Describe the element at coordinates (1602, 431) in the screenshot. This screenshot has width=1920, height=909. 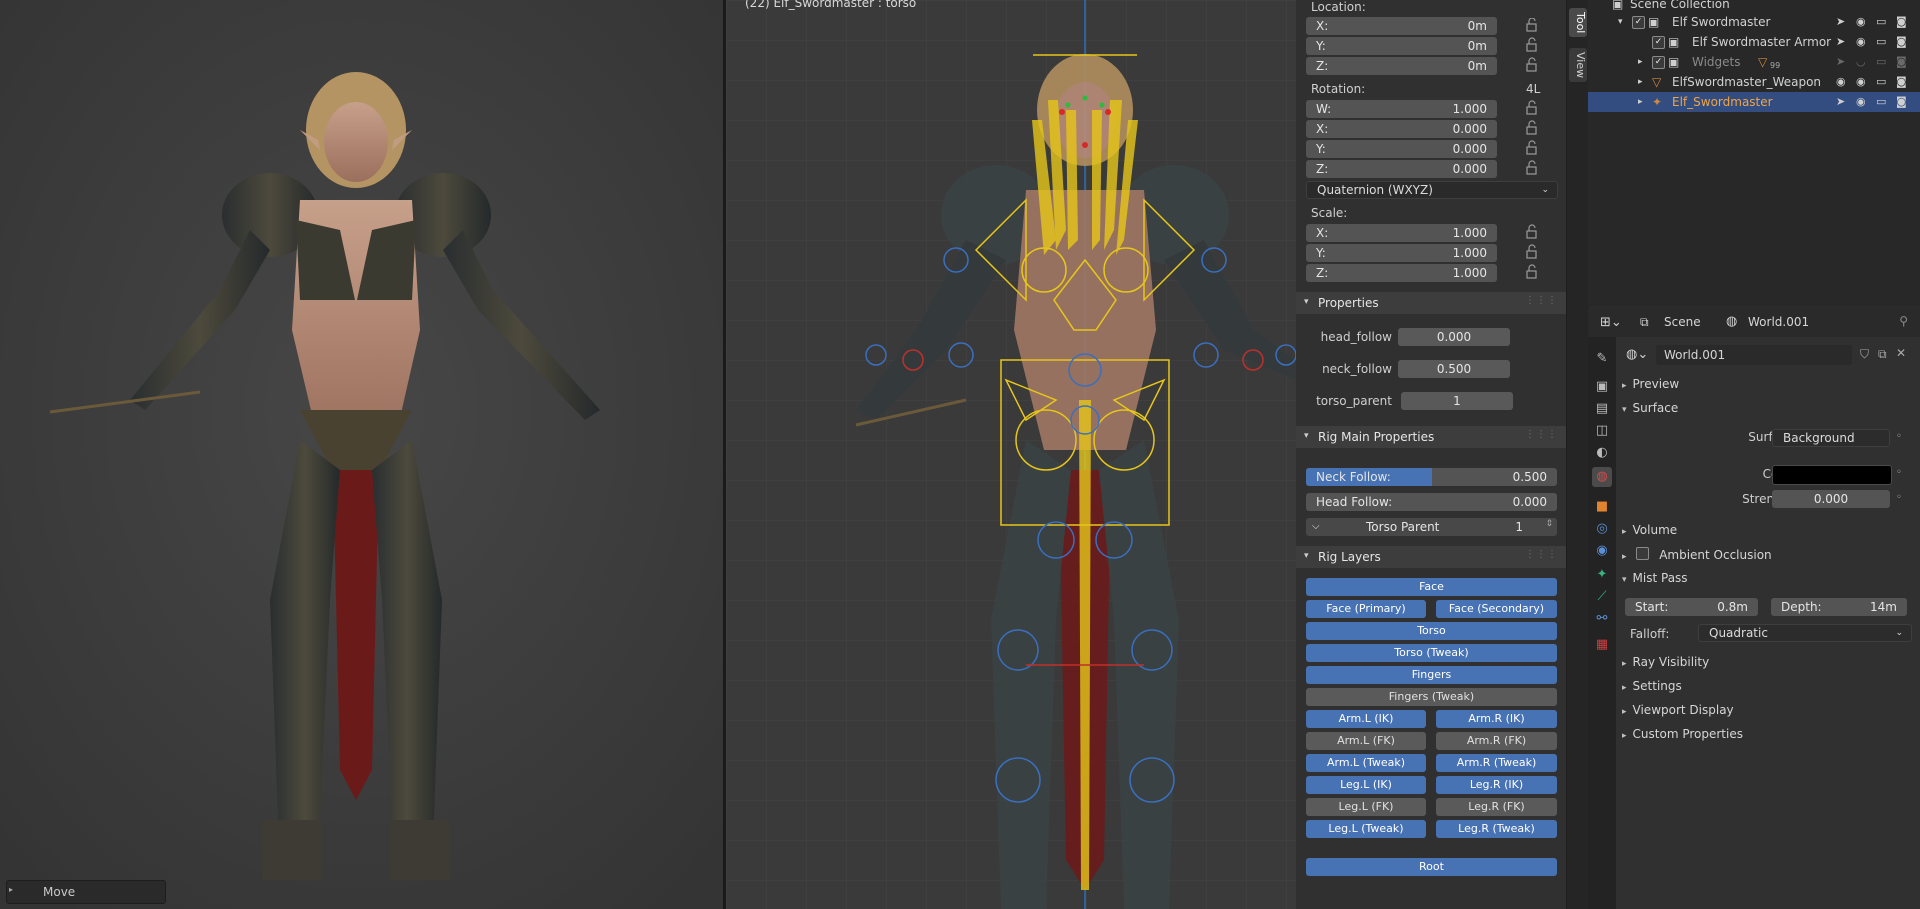
I see `view-layer-tab-icon: ◫` at that location.